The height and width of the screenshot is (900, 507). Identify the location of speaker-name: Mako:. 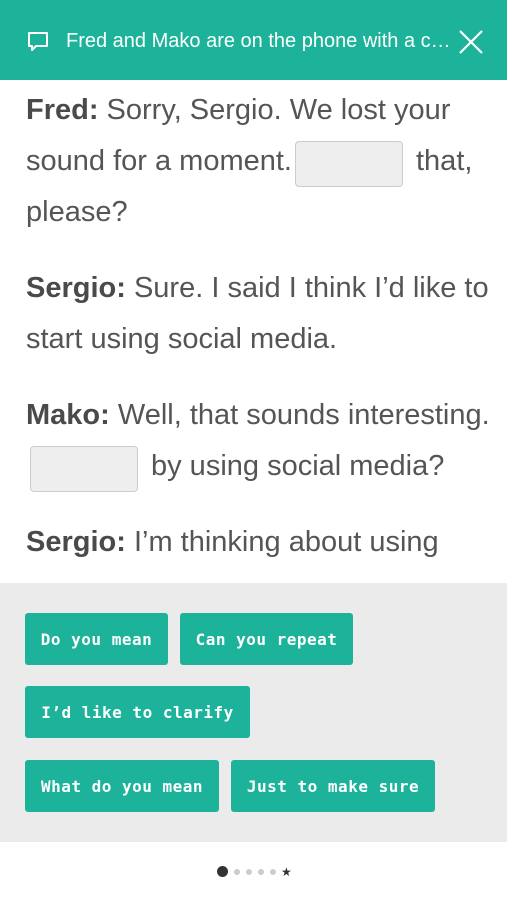
(68, 415).